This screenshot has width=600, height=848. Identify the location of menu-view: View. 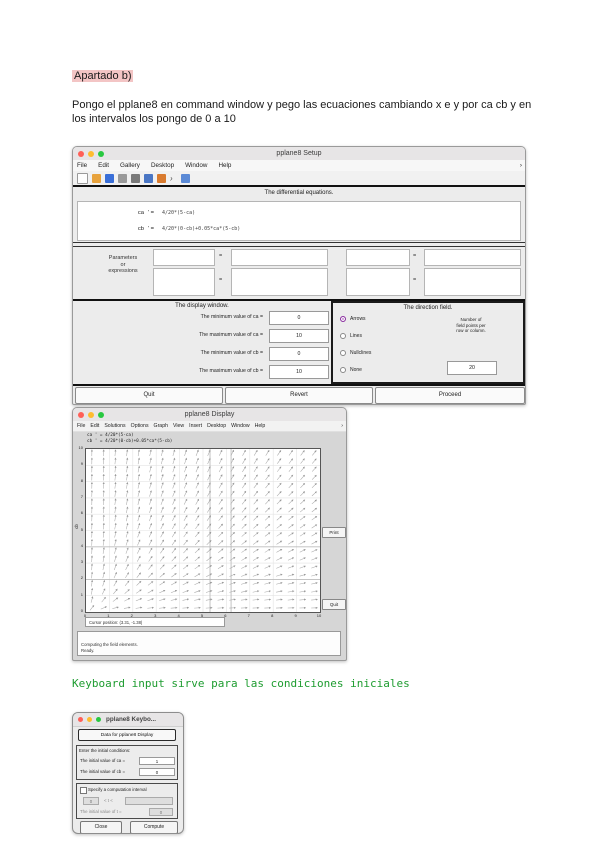
(178, 426).